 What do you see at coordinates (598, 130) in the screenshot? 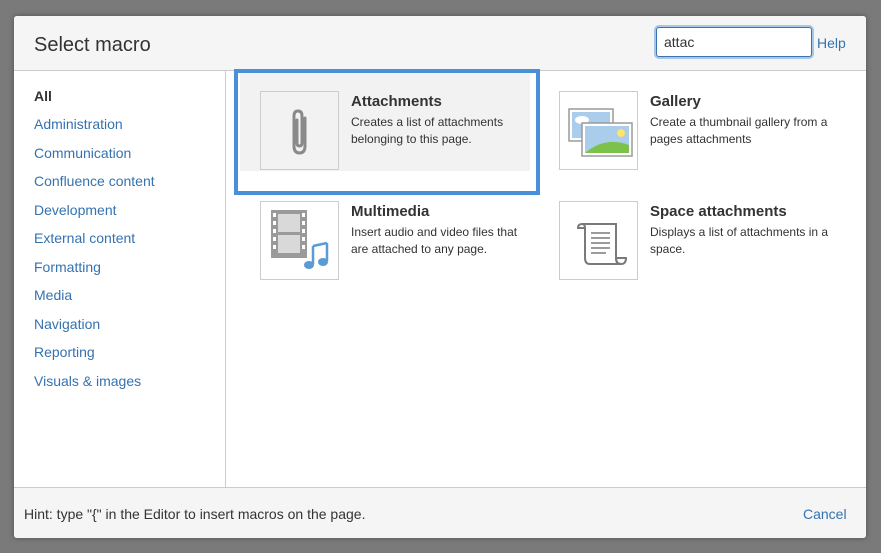
I see `gallery-icon` at bounding box center [598, 130].